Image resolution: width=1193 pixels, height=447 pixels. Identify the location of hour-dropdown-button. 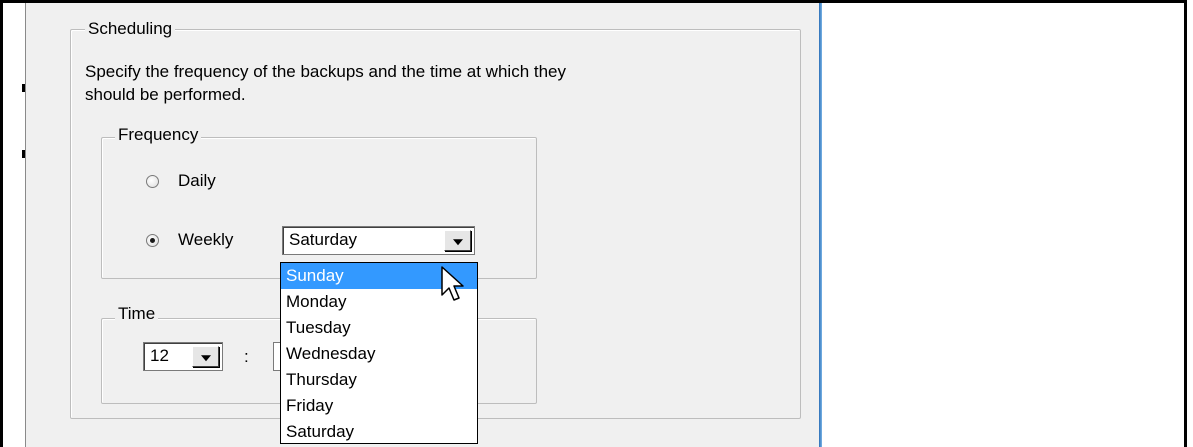
(205, 356).